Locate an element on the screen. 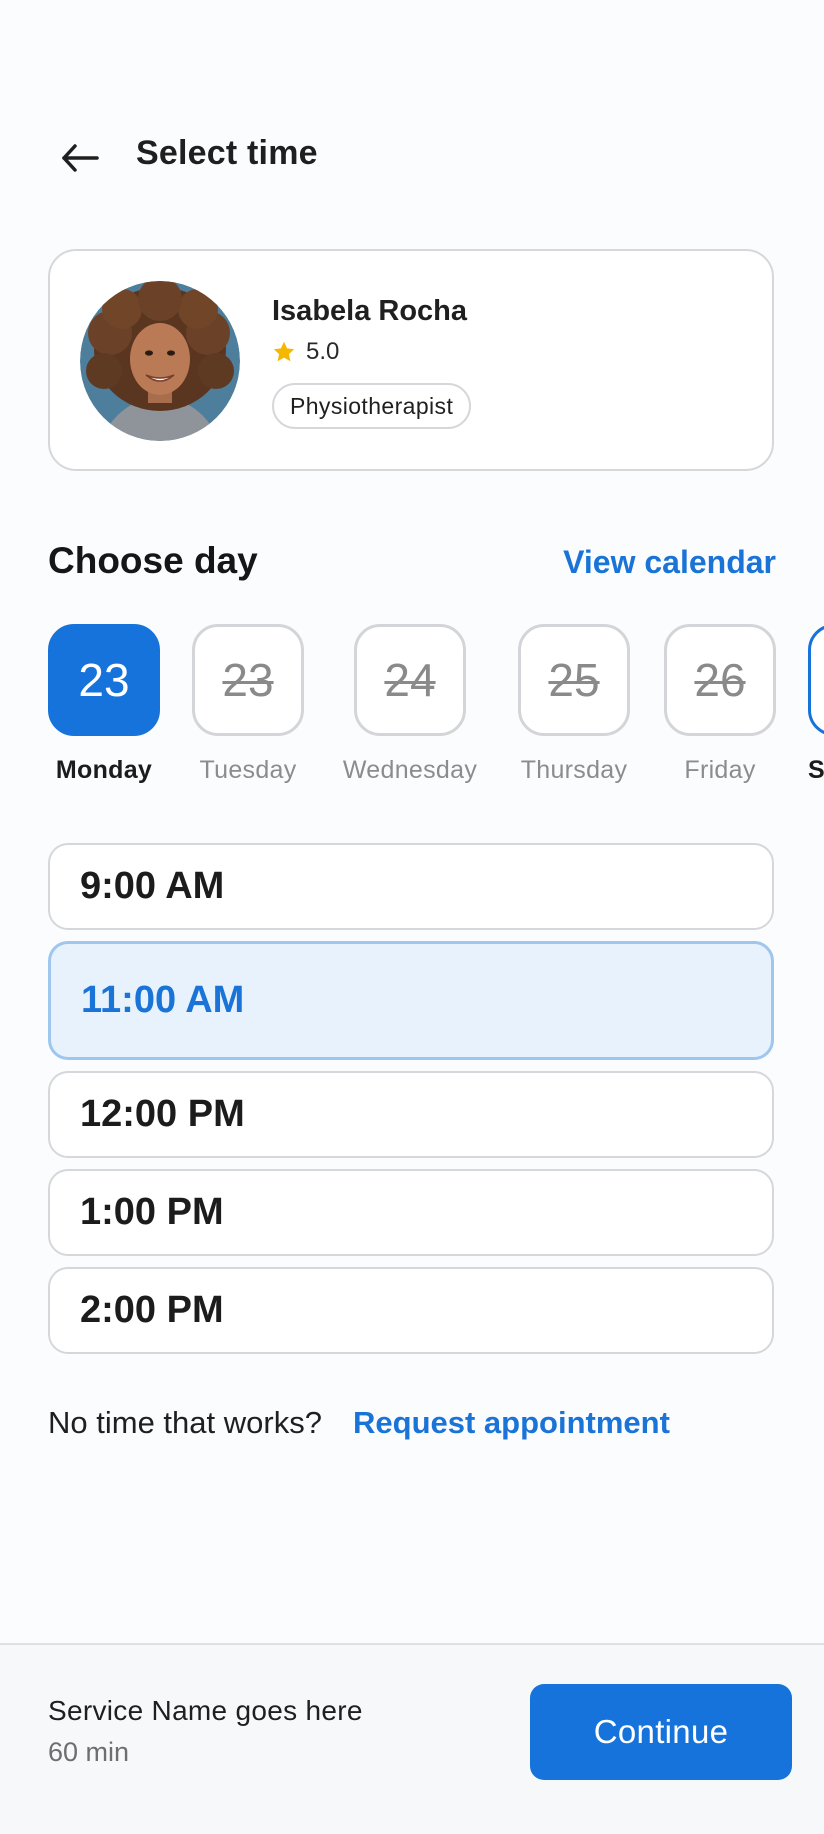 The image size is (824, 1834). rating: 5.0 is located at coordinates (305, 352).